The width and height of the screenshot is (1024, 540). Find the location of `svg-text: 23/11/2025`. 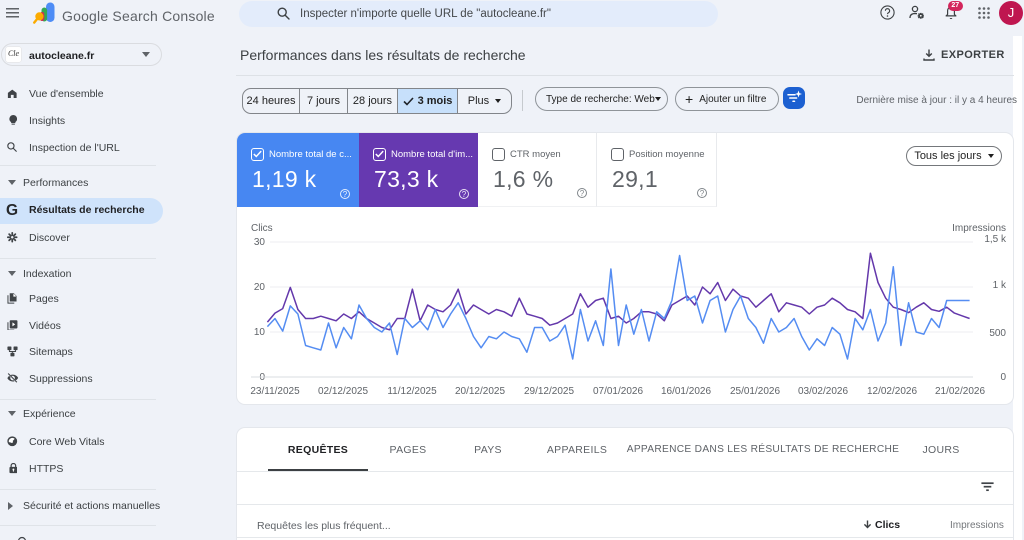

svg-text: 23/11/2025 is located at coordinates (275, 391).